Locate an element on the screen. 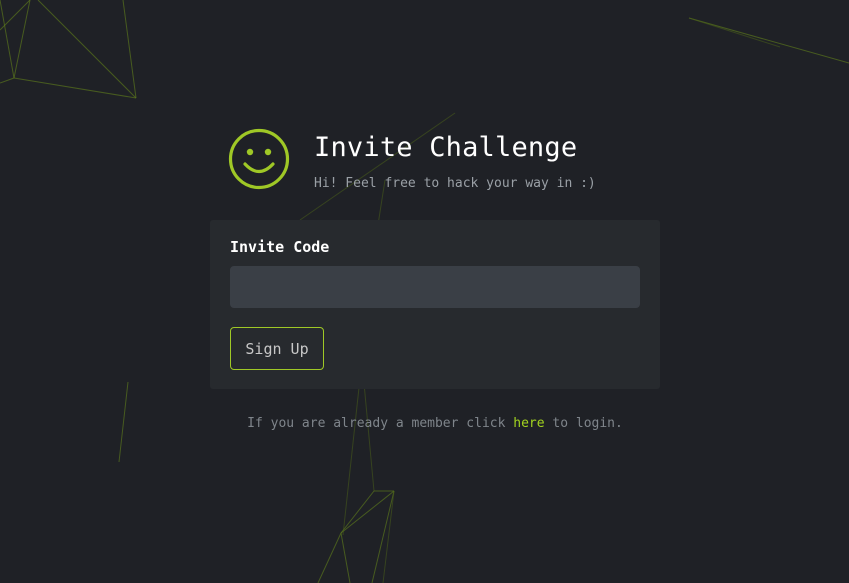 The width and height of the screenshot is (849, 583). smiley-icon is located at coordinates (259, 159).